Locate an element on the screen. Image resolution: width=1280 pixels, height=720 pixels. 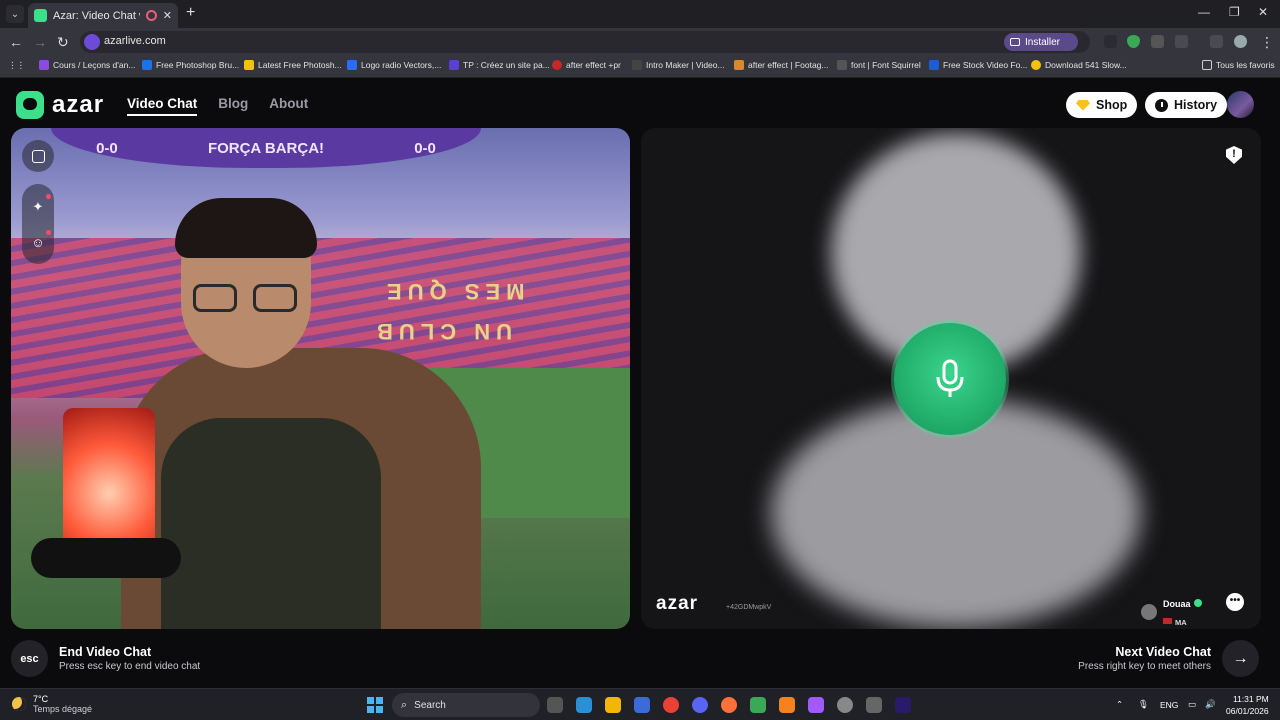
shield-extension-icon is located at coordinates (1133, 41).